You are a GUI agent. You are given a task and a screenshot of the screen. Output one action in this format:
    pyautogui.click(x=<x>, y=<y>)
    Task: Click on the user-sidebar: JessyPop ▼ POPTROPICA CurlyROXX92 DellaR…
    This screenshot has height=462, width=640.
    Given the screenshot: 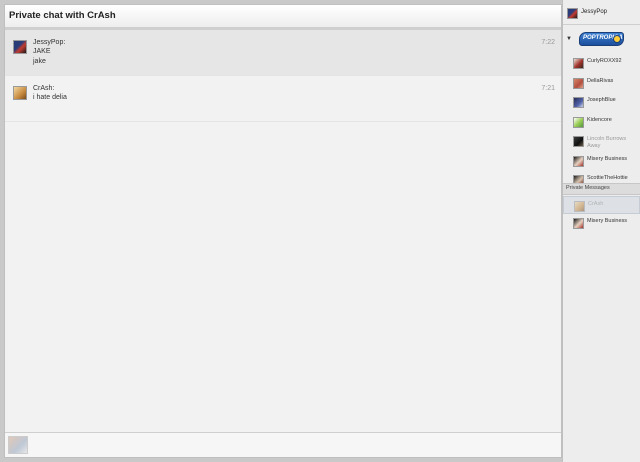 What is the action you would take?
    pyautogui.click(x=601, y=231)
    